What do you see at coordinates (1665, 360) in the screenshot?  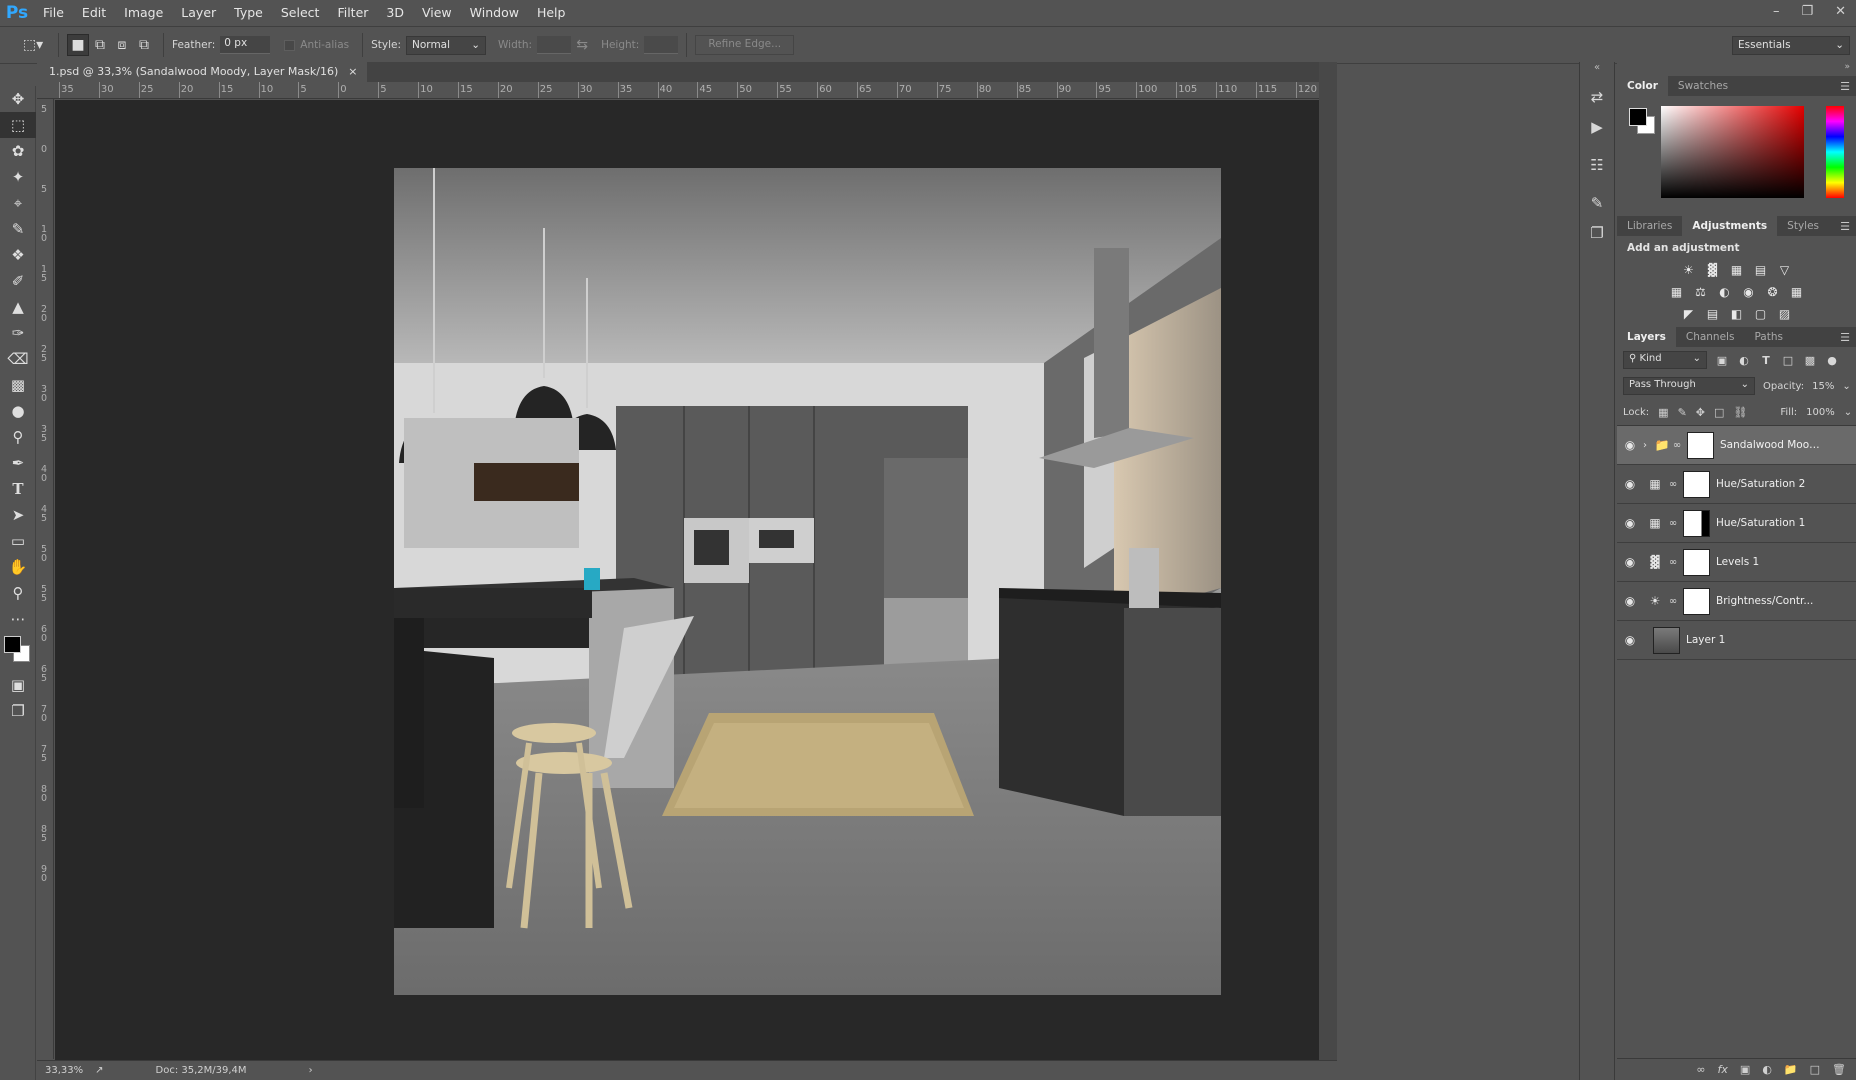 I see `filter-kind-select: ⚲ Kind ⌄` at bounding box center [1665, 360].